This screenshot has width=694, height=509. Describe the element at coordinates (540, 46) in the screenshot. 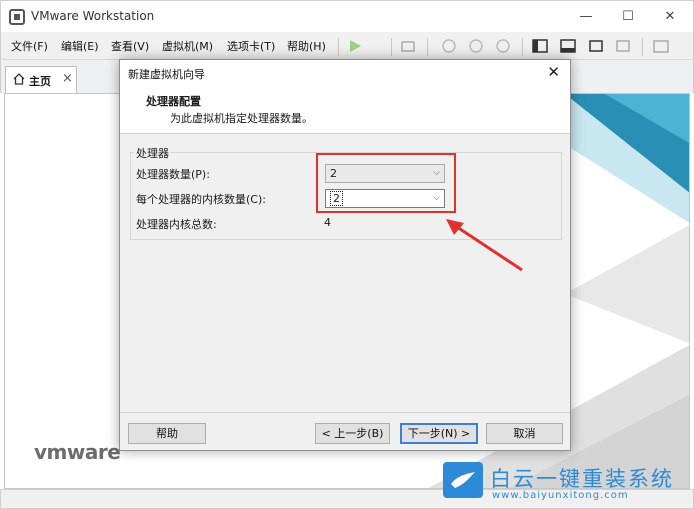

I see `library-view-icon` at that location.